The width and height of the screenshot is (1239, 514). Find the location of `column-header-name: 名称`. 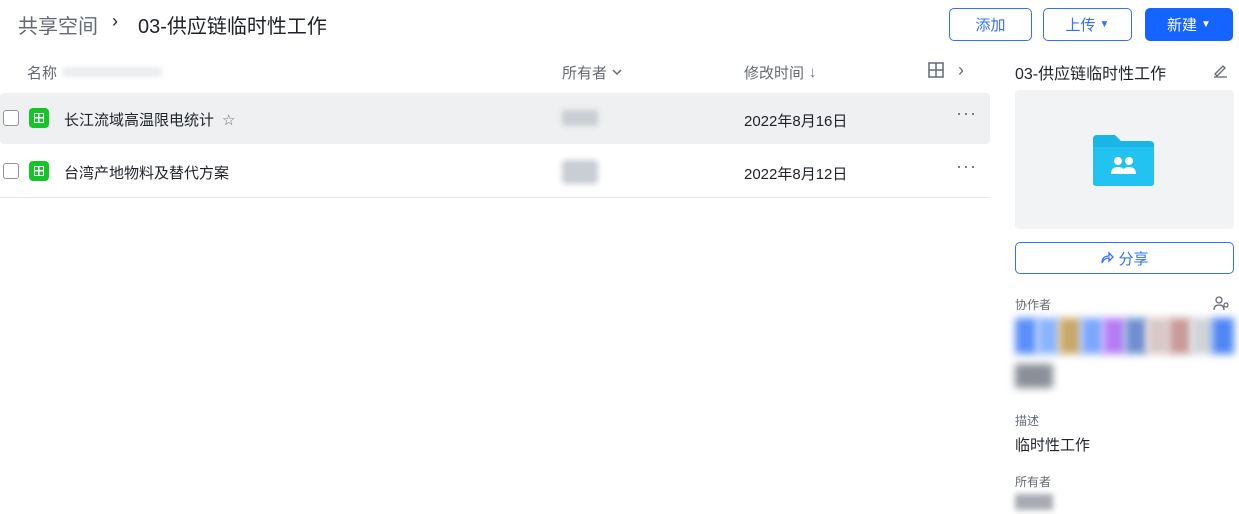

column-header-name: 名称 is located at coordinates (95, 72).